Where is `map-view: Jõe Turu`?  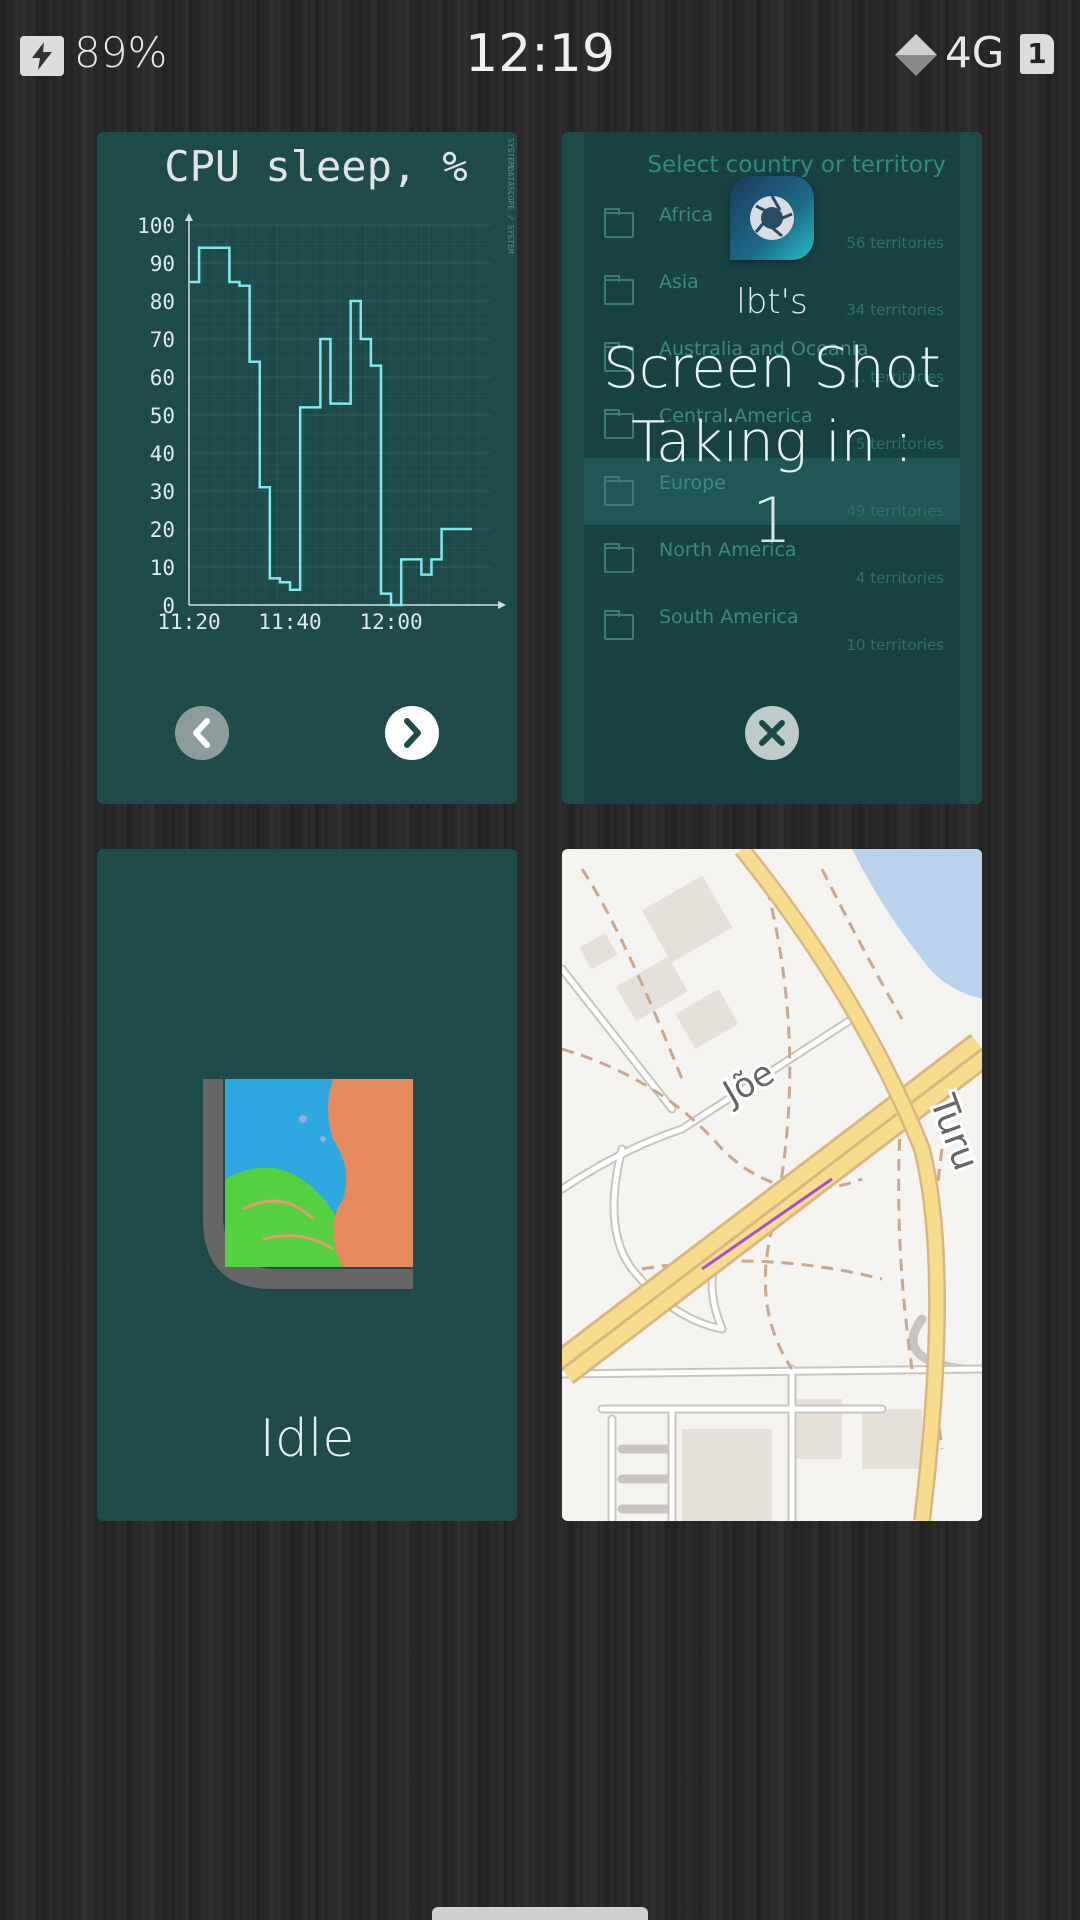 map-view: Jõe Turu is located at coordinates (772, 1185).